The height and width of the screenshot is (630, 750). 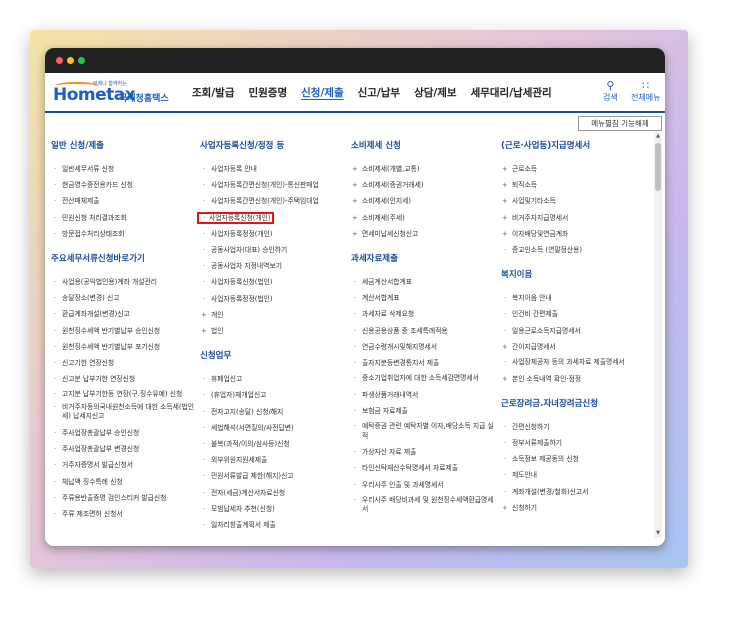 What do you see at coordinates (272, 395) in the screenshot?
I see `menu-item: (휴업자)재개업신고` at bounding box center [272, 395].